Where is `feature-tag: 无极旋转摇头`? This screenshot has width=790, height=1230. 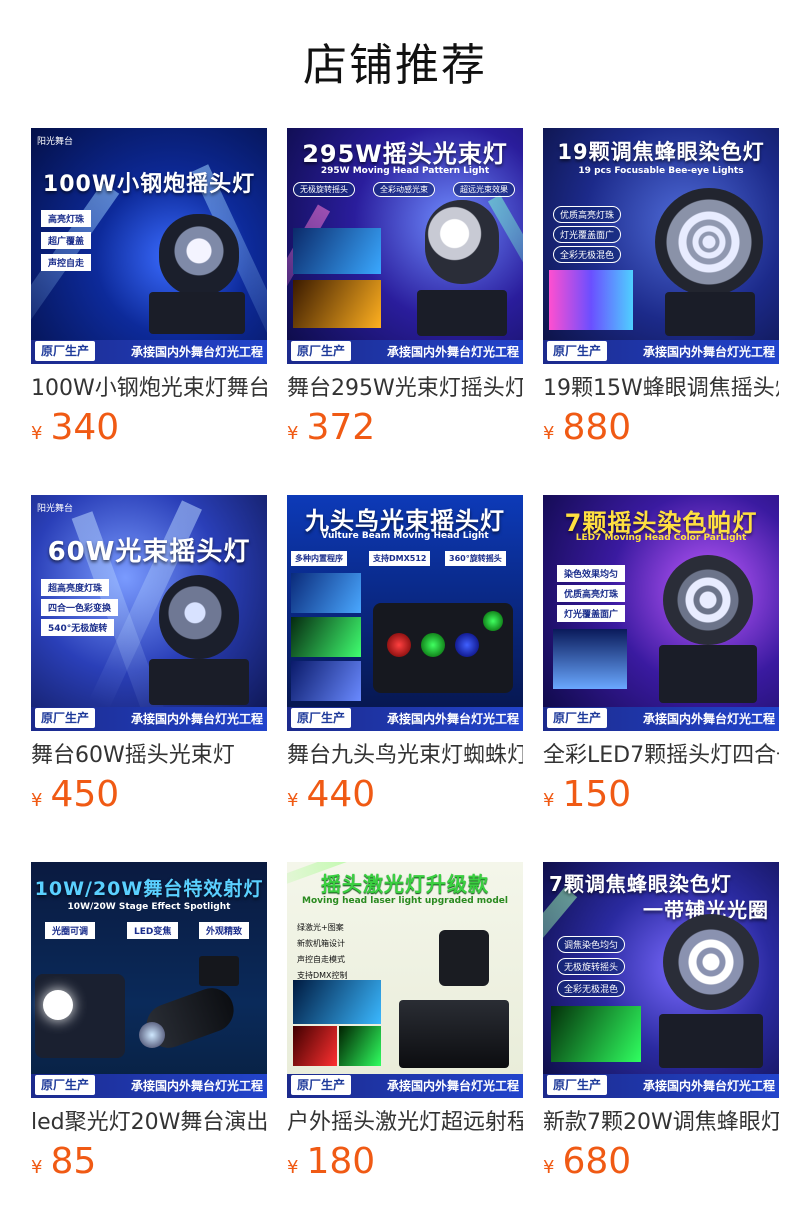 feature-tag: 无极旋转摇头 is located at coordinates (324, 189).